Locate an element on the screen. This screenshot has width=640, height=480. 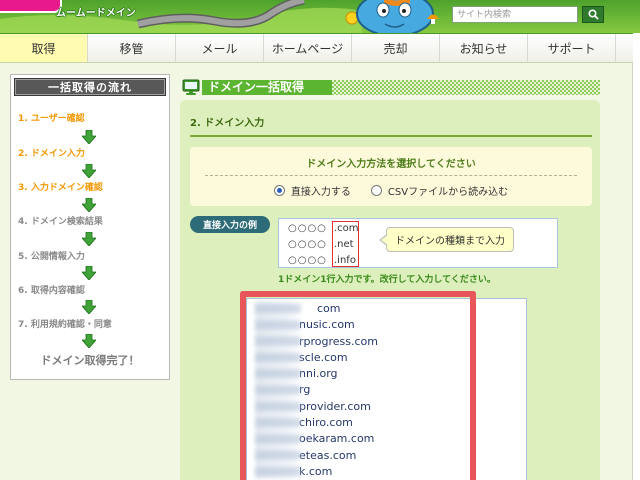
flow-step: 5. 公開情報入力 is located at coordinates (51, 257).